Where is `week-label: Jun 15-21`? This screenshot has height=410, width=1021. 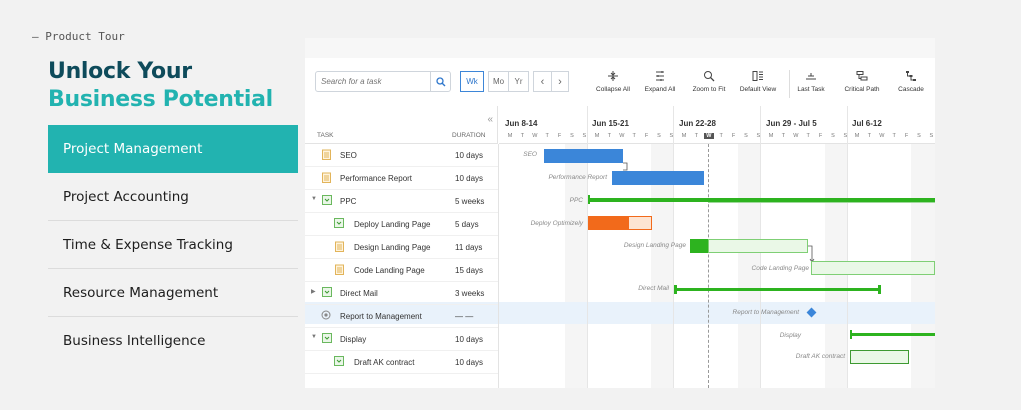
week-label: Jun 15-21 is located at coordinates (610, 123).